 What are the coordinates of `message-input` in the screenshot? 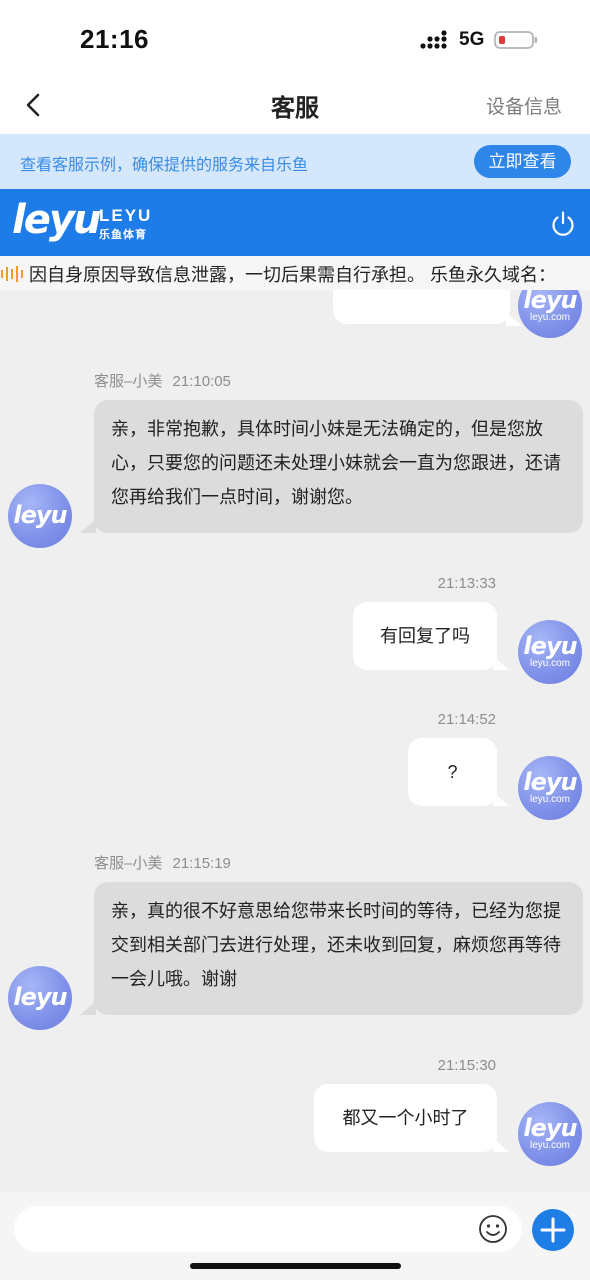 It's located at (268, 1229).